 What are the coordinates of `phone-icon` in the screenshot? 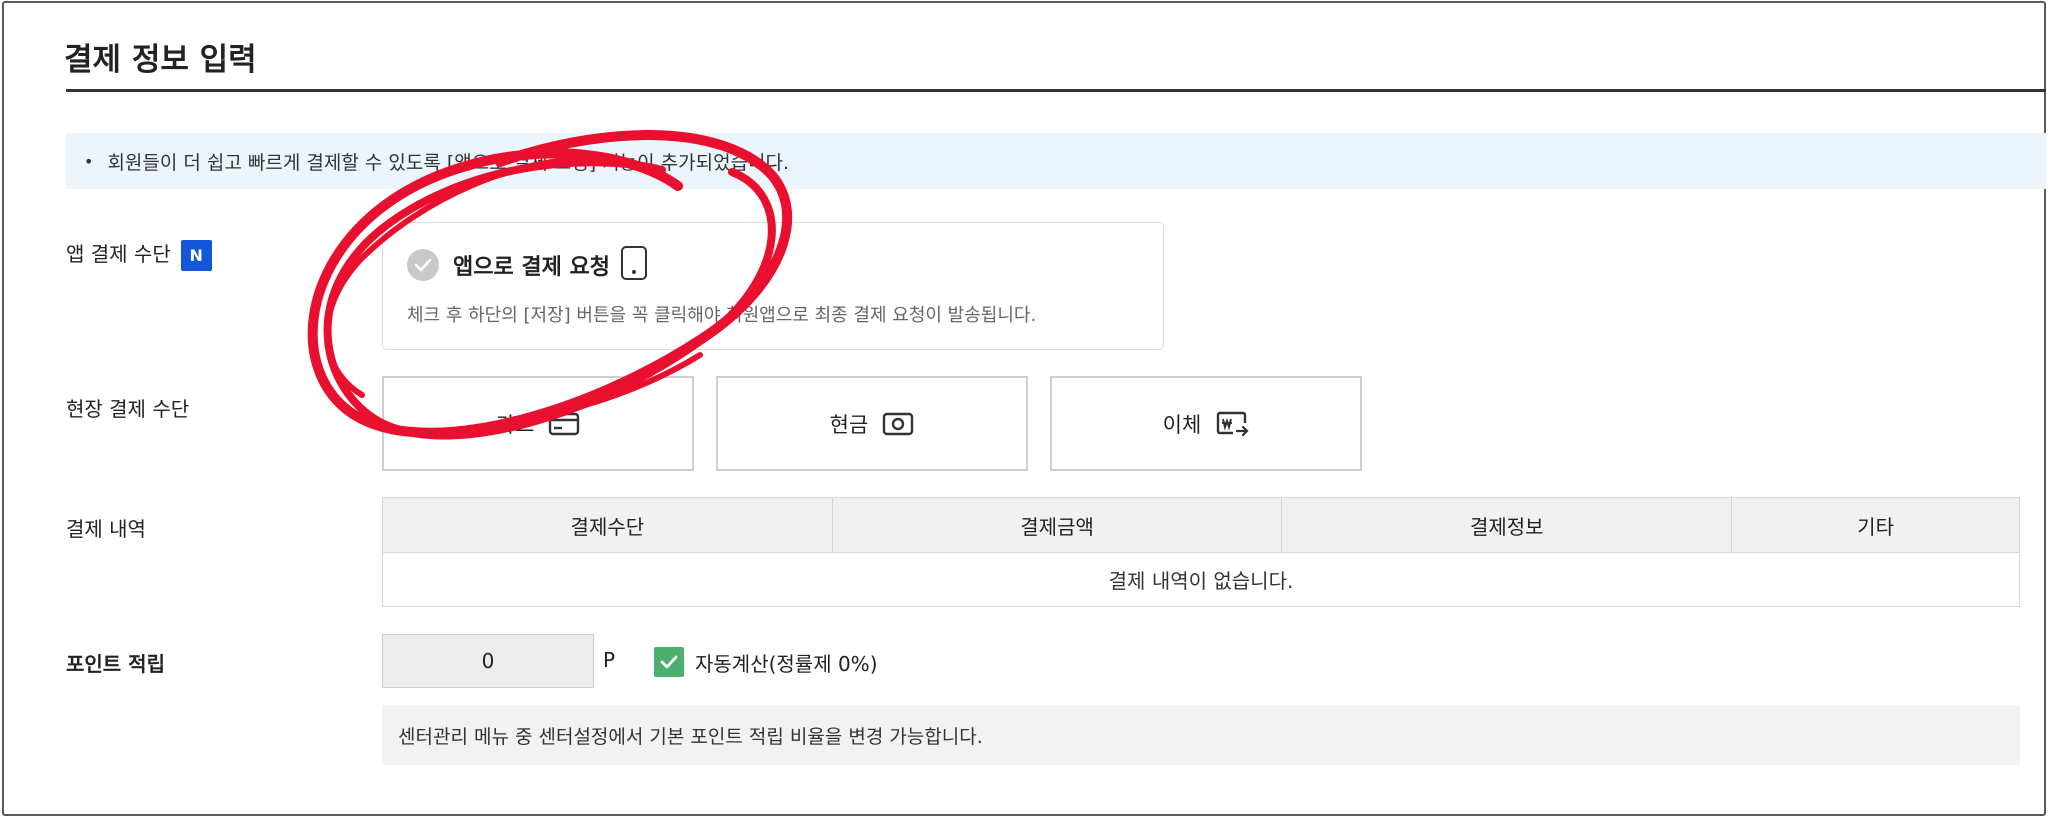 It's located at (634, 263).